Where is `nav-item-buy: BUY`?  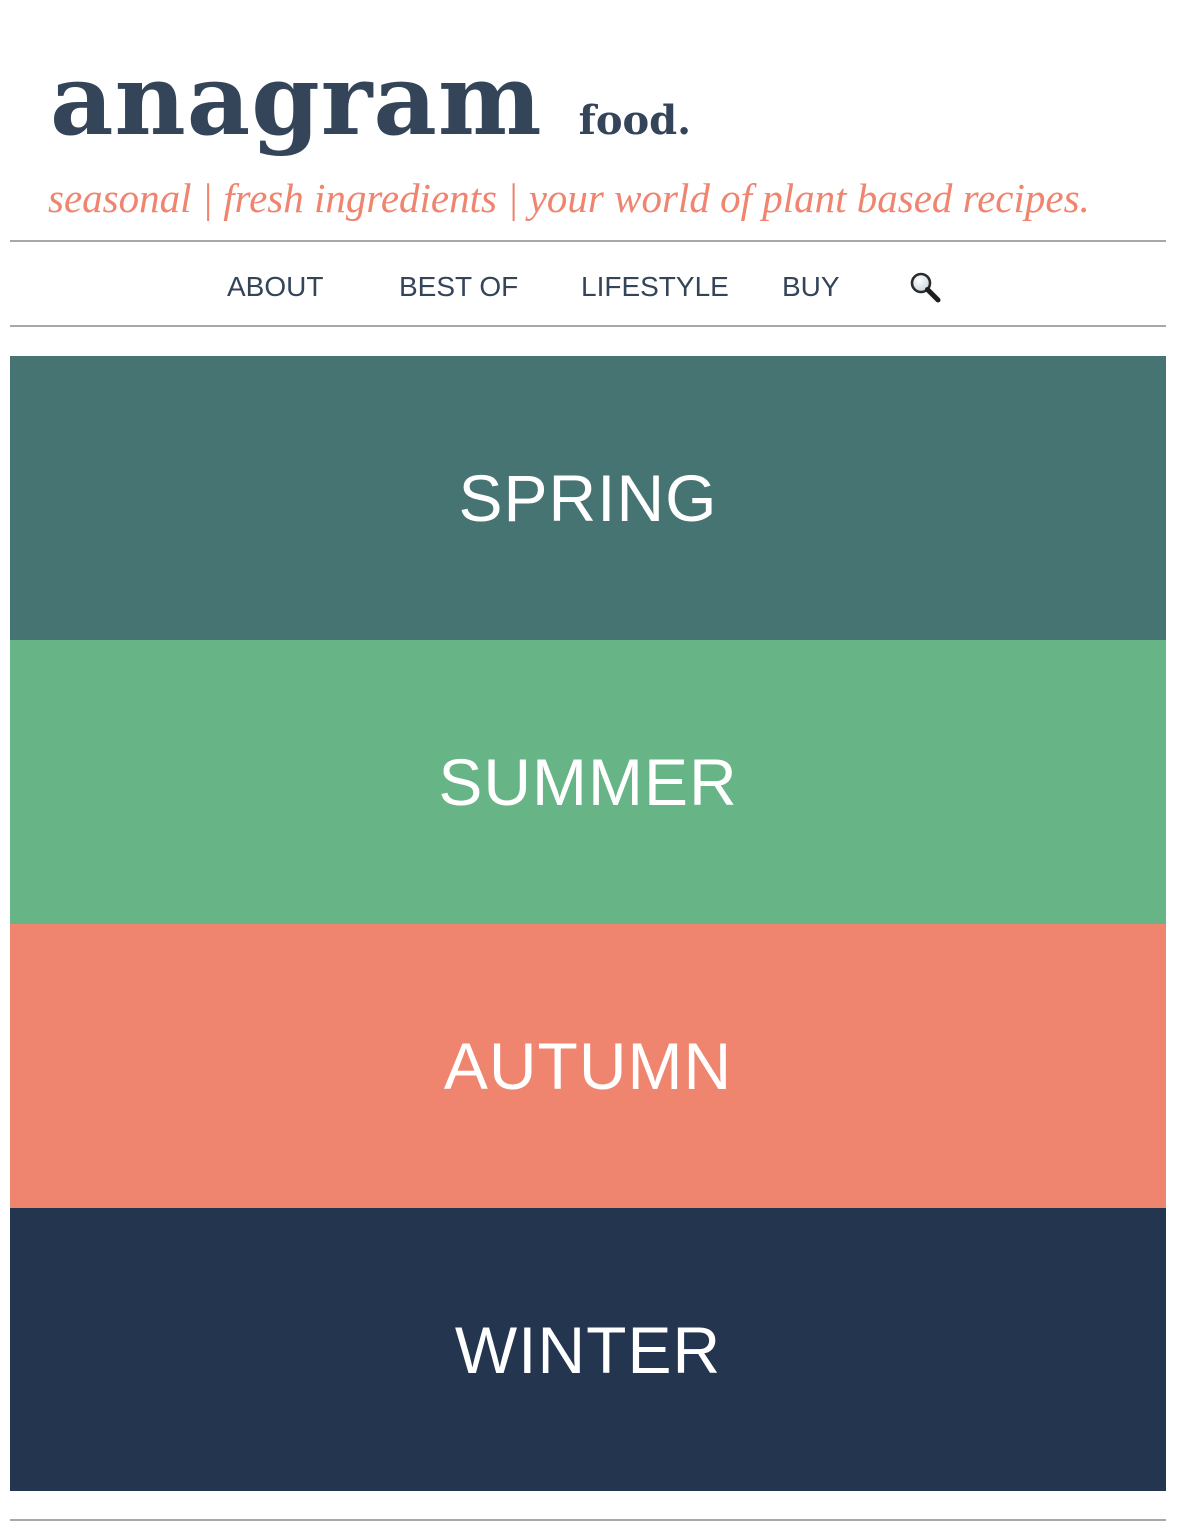
nav-item-buy: BUY is located at coordinates (811, 284).